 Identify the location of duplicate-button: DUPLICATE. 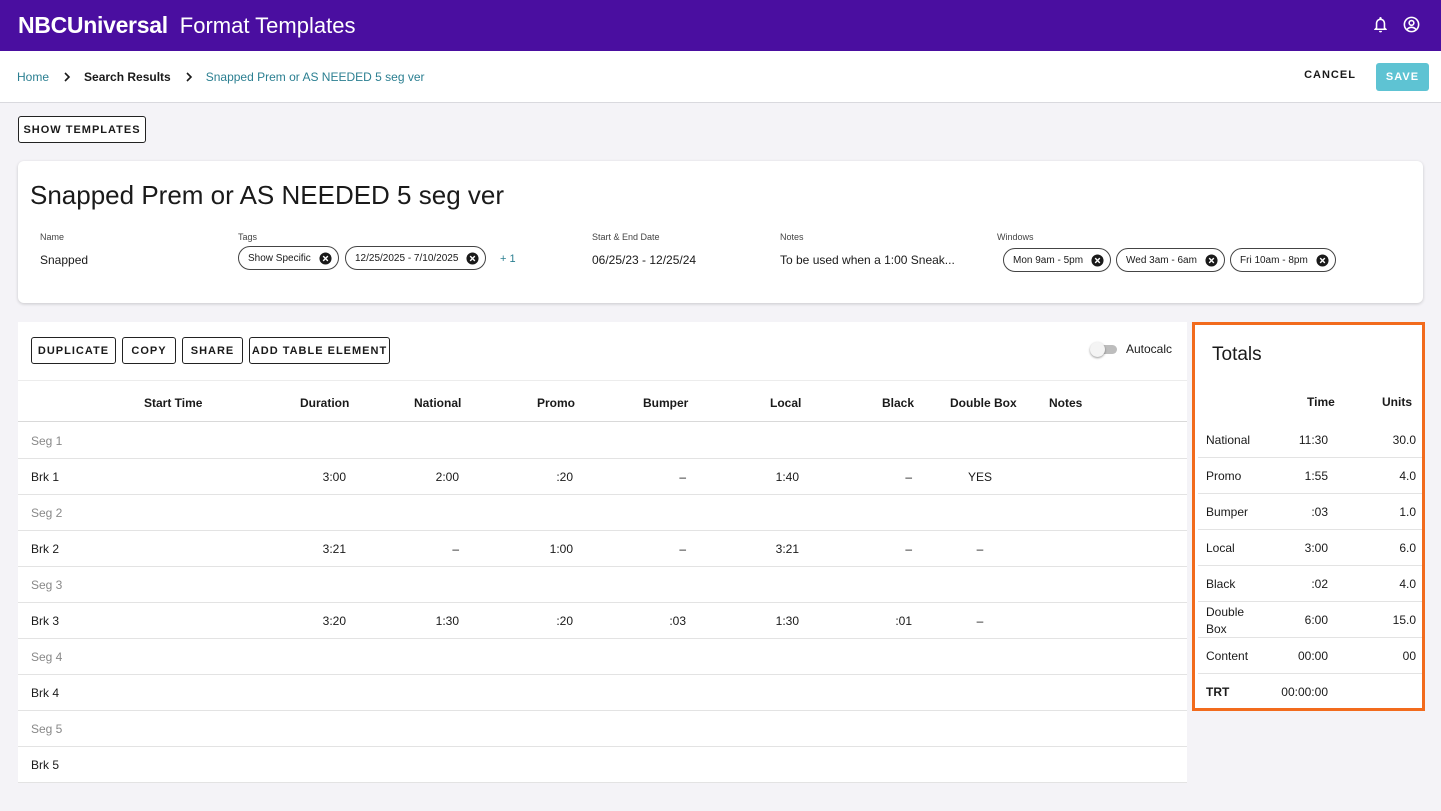
(73, 350).